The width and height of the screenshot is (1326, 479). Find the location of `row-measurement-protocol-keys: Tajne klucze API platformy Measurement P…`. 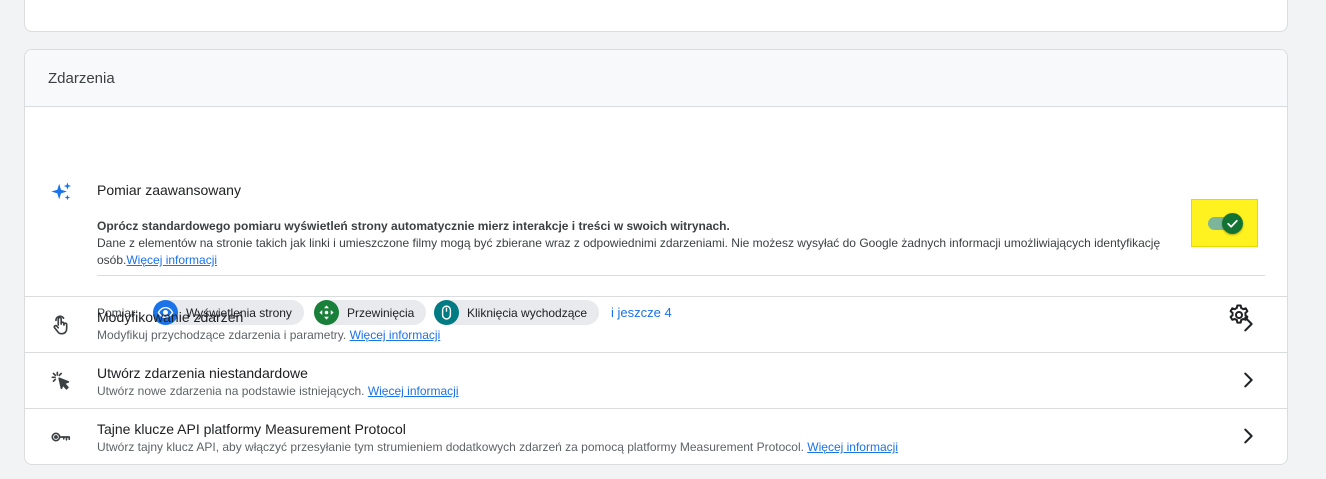

row-measurement-protocol-keys: Tajne klucze API platformy Measurement P… is located at coordinates (656, 436).